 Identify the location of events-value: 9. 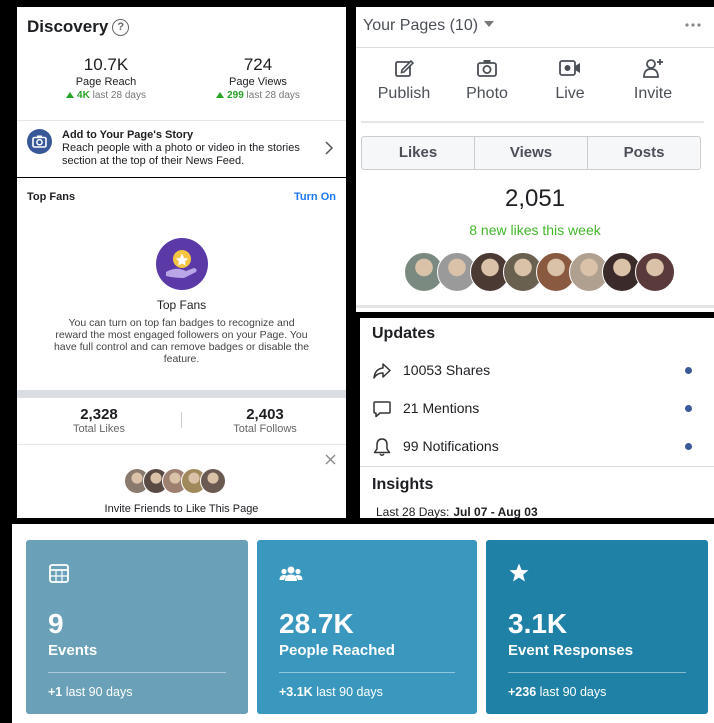
(56, 623).